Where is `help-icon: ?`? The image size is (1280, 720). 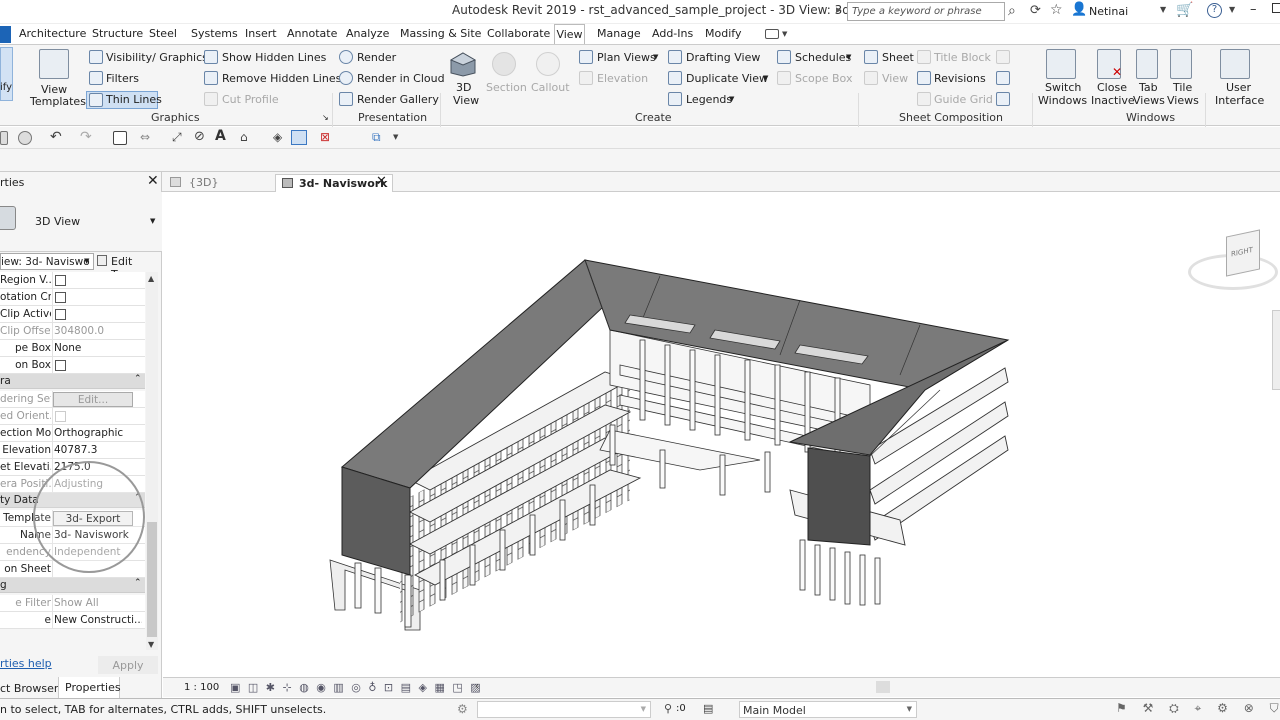
help-icon: ? is located at coordinates (1214, 10).